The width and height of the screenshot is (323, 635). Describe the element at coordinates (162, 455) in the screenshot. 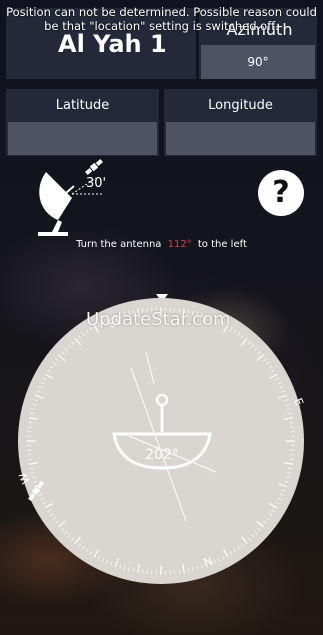

I see `compass-heading: 202°` at that location.